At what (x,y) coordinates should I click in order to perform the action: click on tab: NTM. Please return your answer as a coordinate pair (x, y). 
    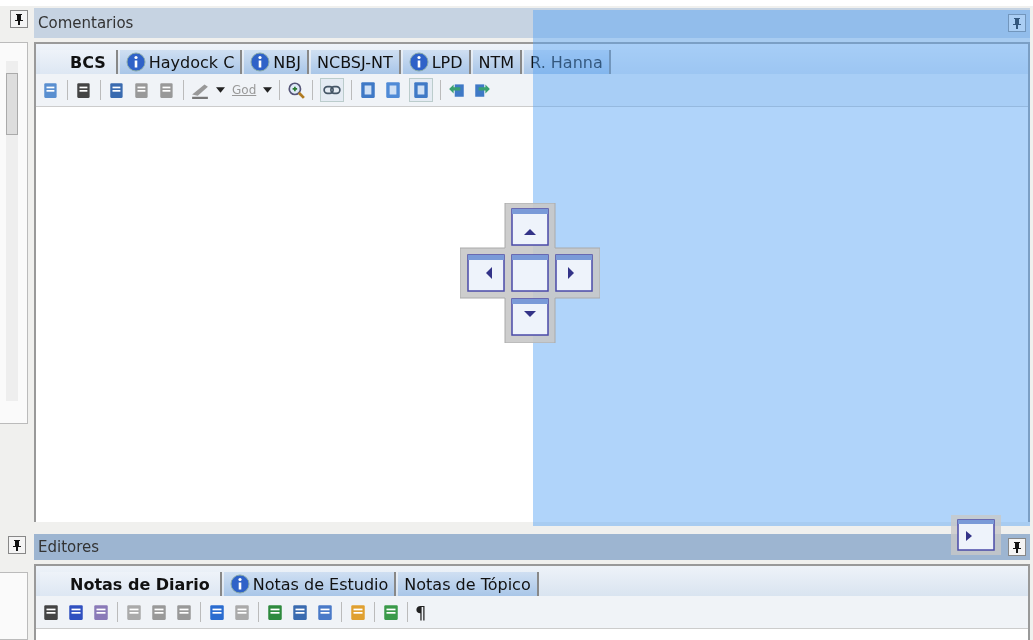
    Looking at the image, I should click on (497, 62).